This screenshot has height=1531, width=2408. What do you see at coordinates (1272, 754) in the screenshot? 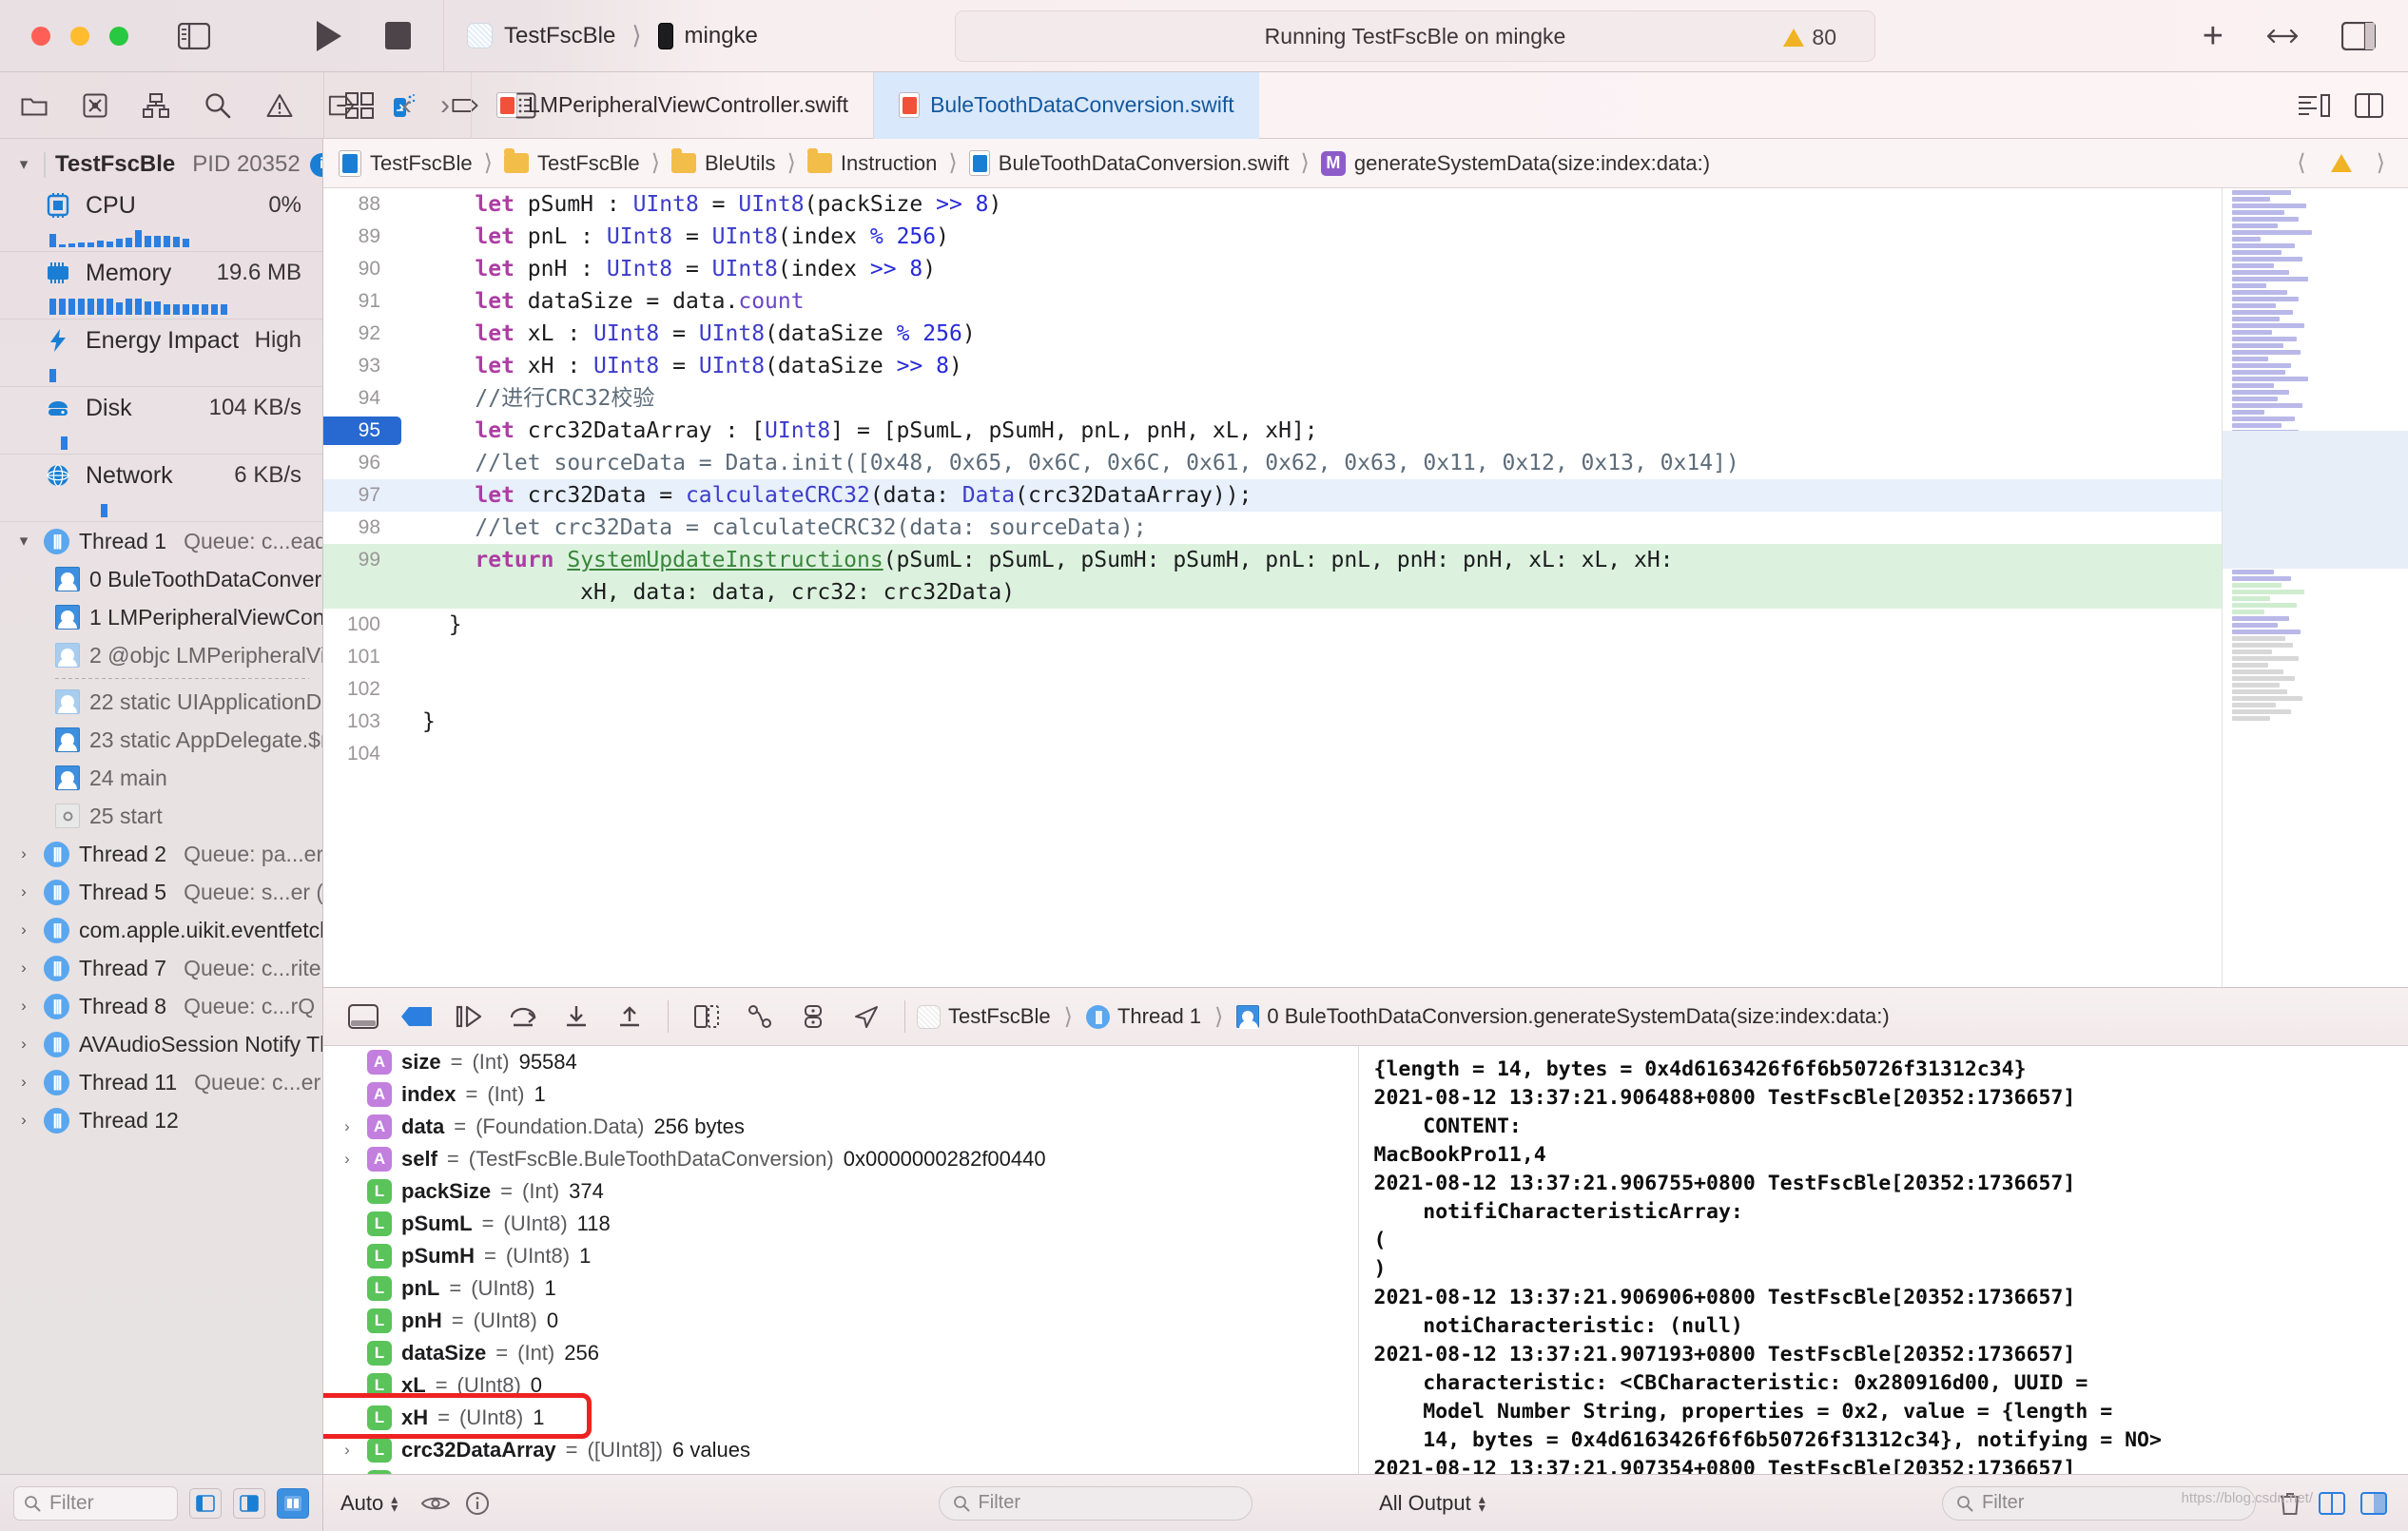
I see `code-line: 104` at bounding box center [1272, 754].